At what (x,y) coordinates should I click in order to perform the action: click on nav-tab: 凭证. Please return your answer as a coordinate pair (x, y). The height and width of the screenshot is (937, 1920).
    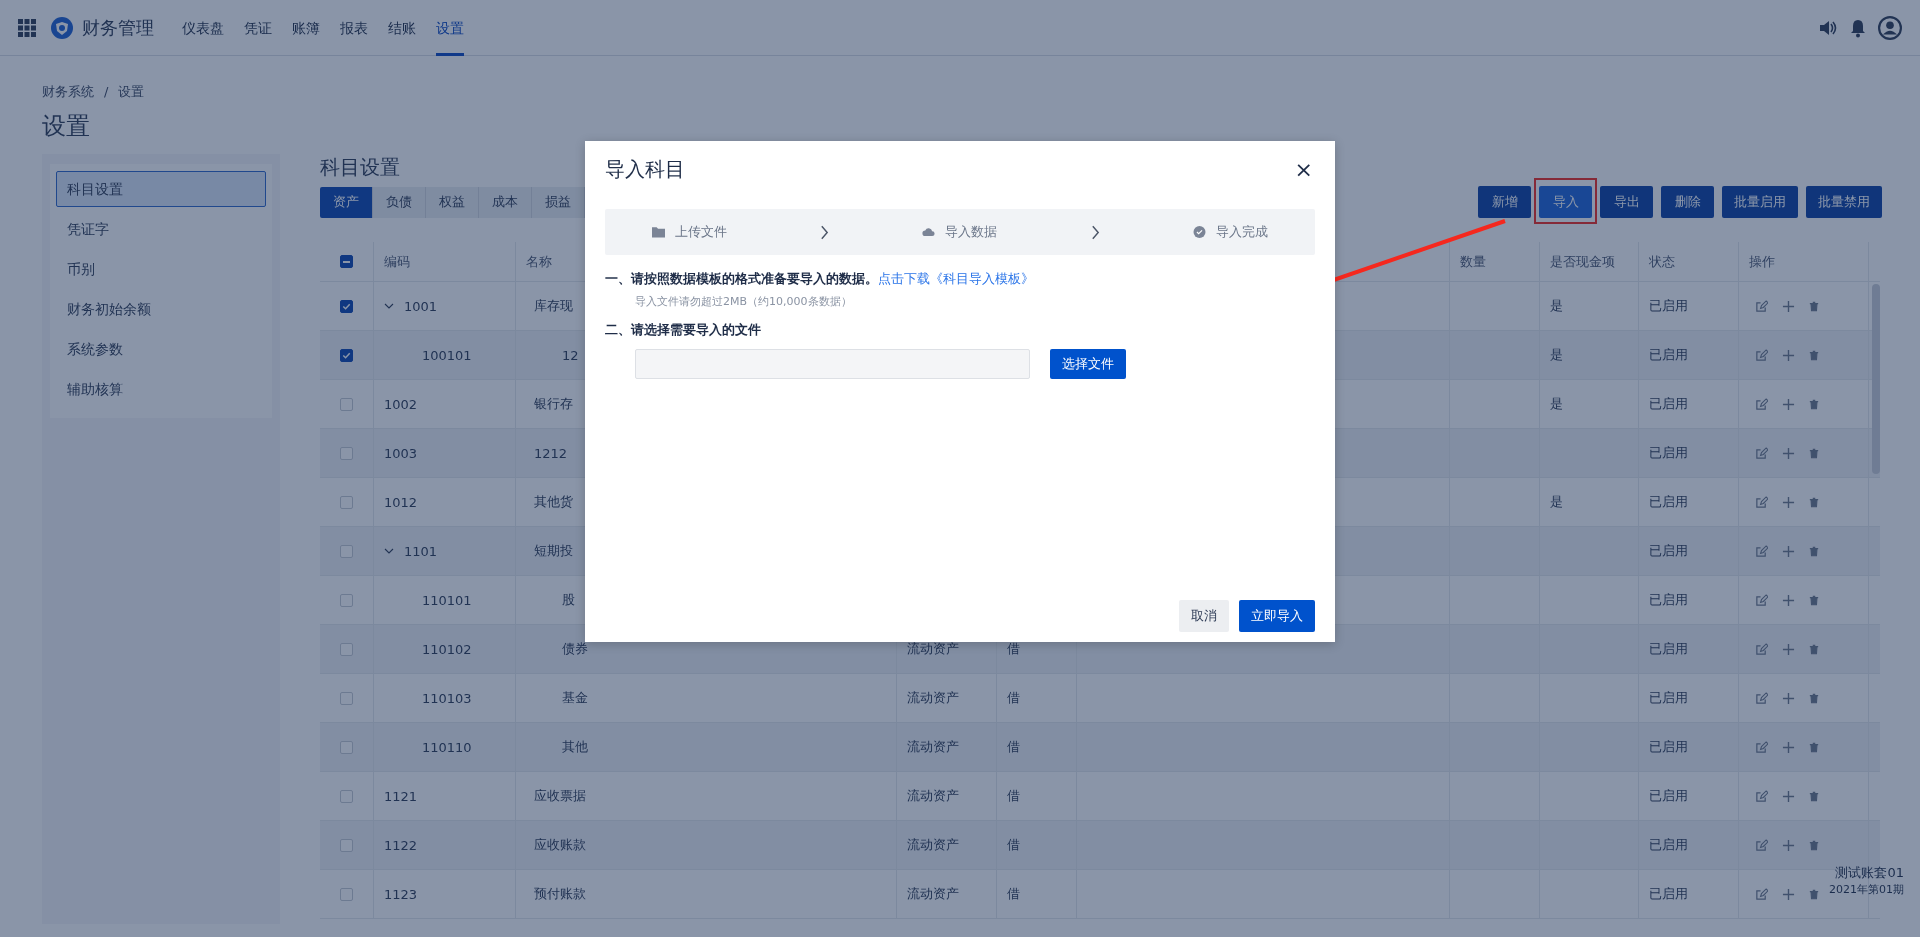
    Looking at the image, I should click on (258, 28).